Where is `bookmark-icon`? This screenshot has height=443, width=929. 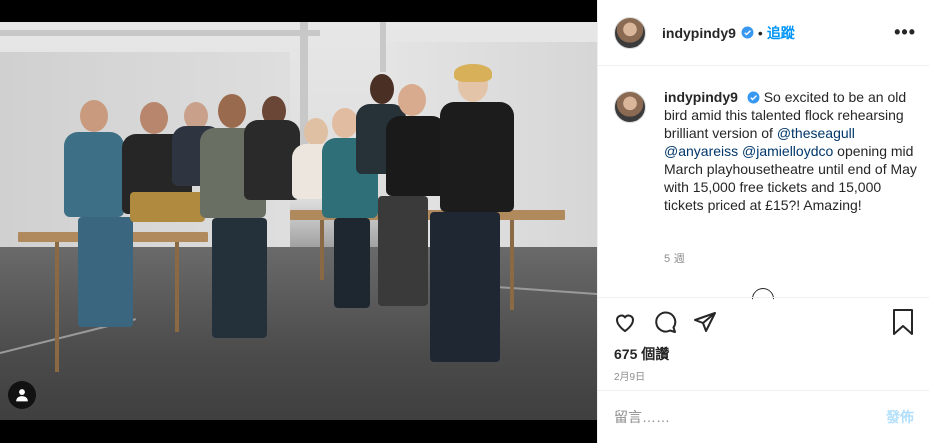 bookmark-icon is located at coordinates (904, 322).